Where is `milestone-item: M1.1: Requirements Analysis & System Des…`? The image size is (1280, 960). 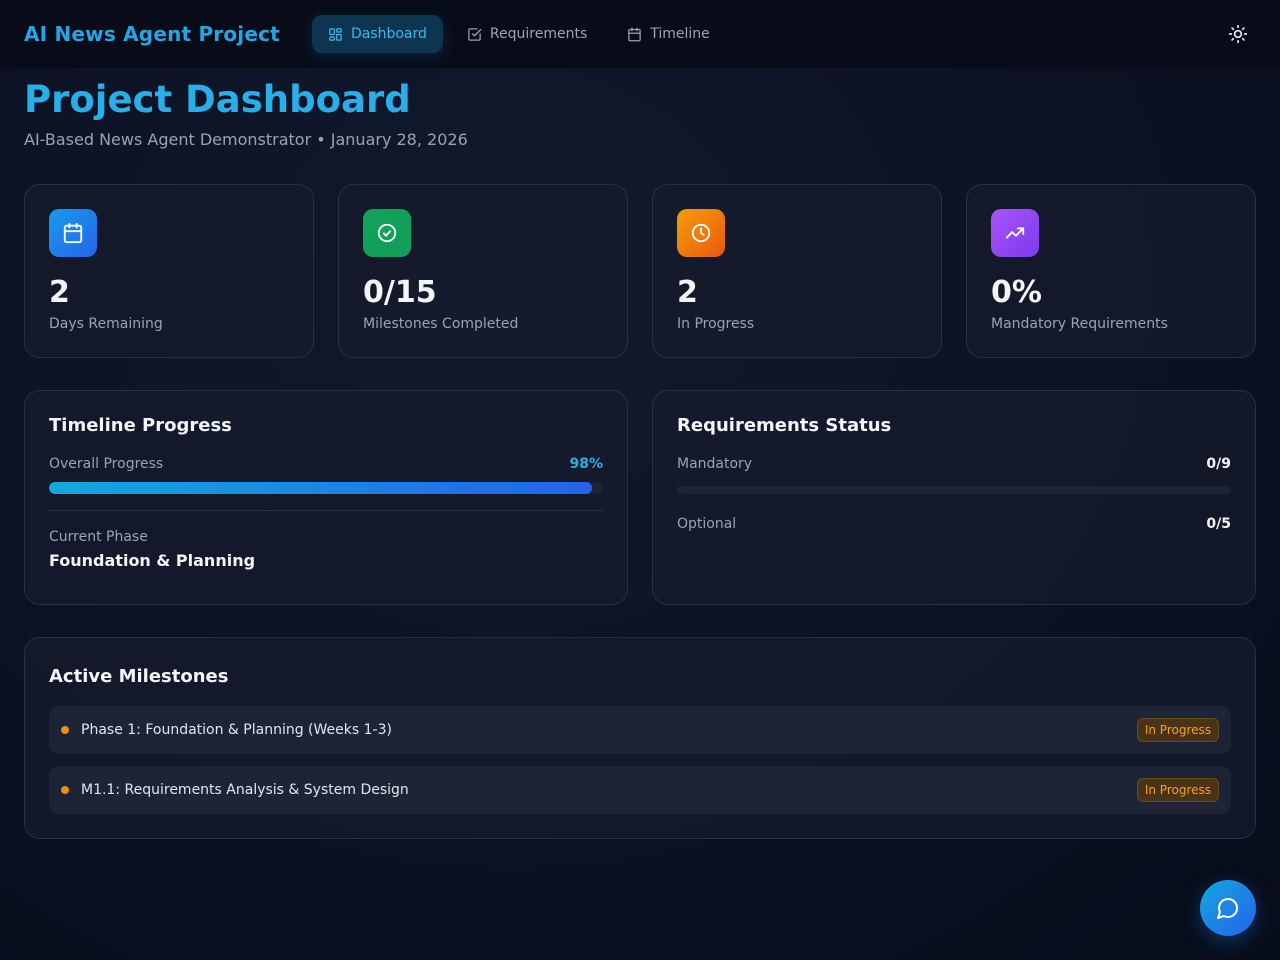 milestone-item: M1.1: Requirements Analysis & System Des… is located at coordinates (640, 790).